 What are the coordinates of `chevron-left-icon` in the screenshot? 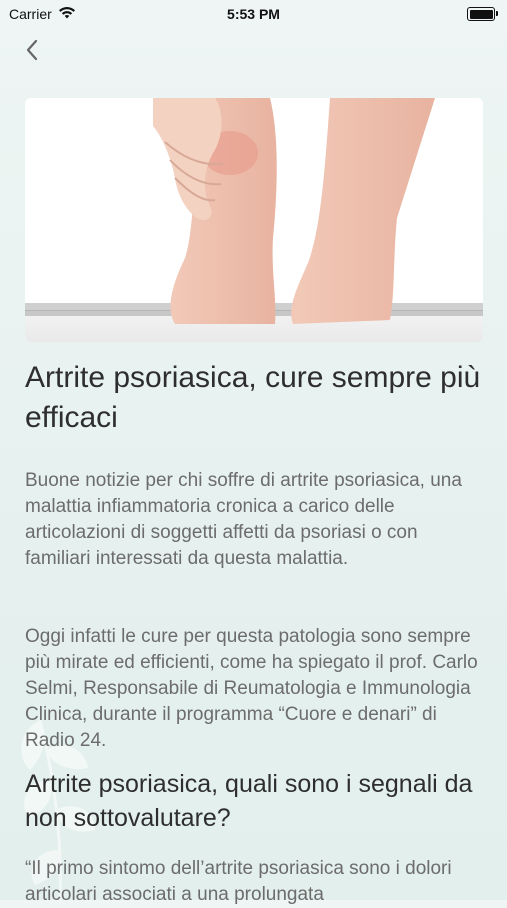 It's located at (32, 50).